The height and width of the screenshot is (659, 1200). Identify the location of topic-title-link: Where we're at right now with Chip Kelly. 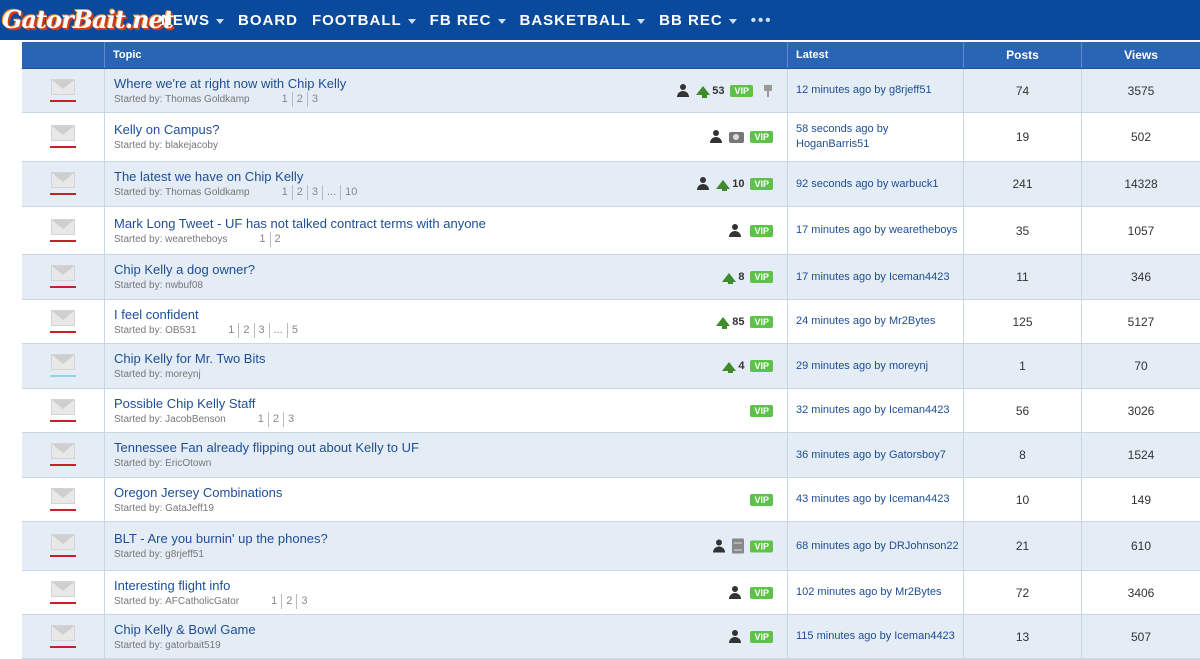
(230, 83).